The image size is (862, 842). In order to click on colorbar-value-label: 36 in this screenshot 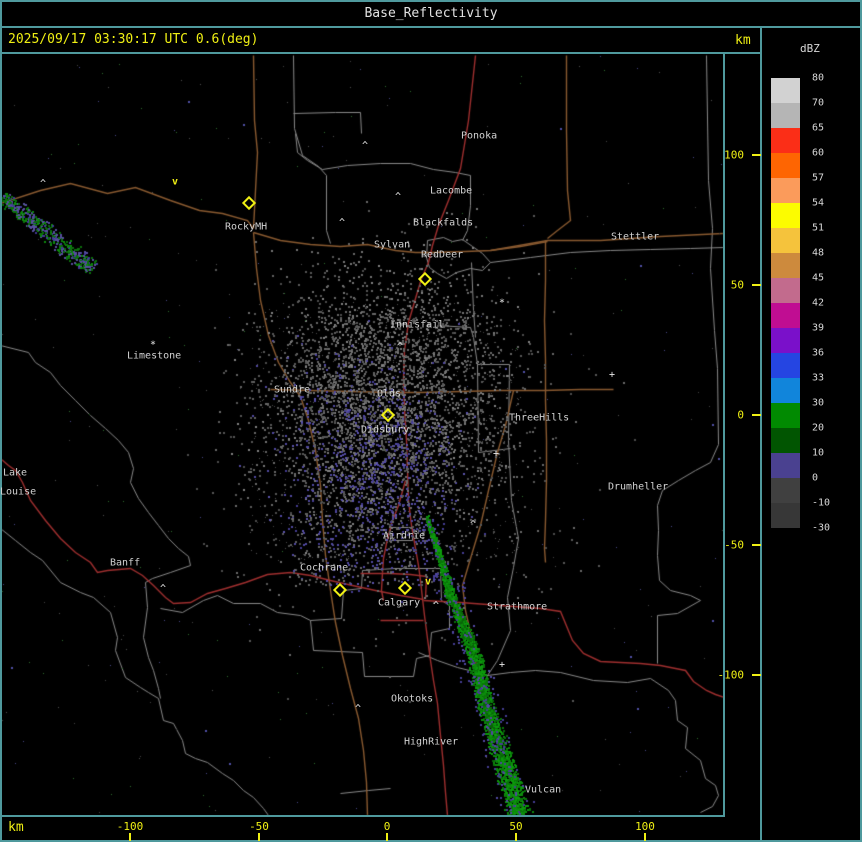, I will do `click(818, 353)`.